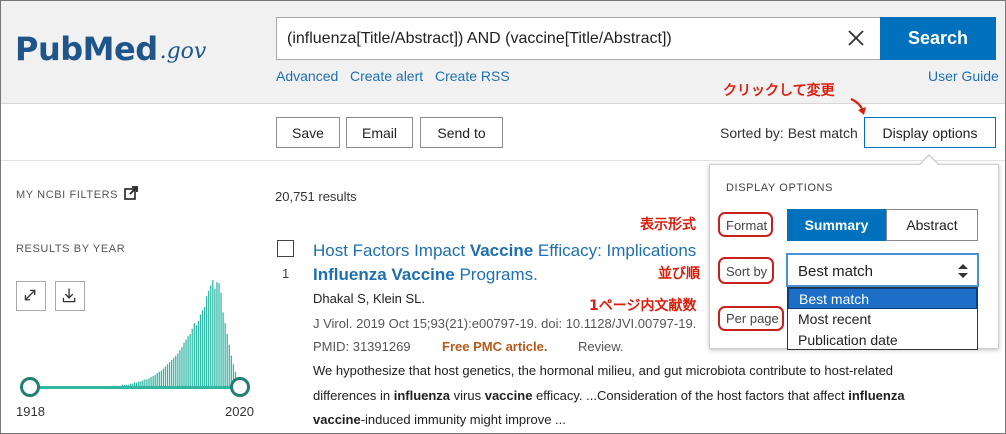 The image size is (1006, 434). What do you see at coordinates (643, 306) in the screenshot?
I see `annotation-per-page: 1ページ内文献数` at bounding box center [643, 306].